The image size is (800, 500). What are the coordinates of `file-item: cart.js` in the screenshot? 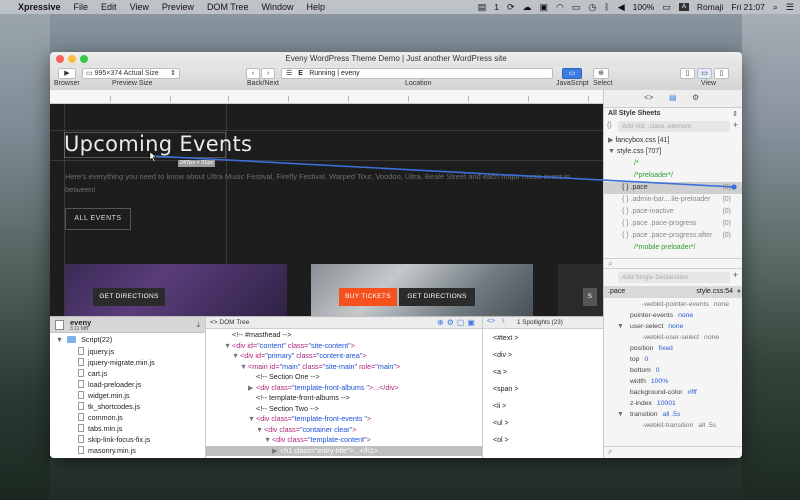 It's located at (128, 373).